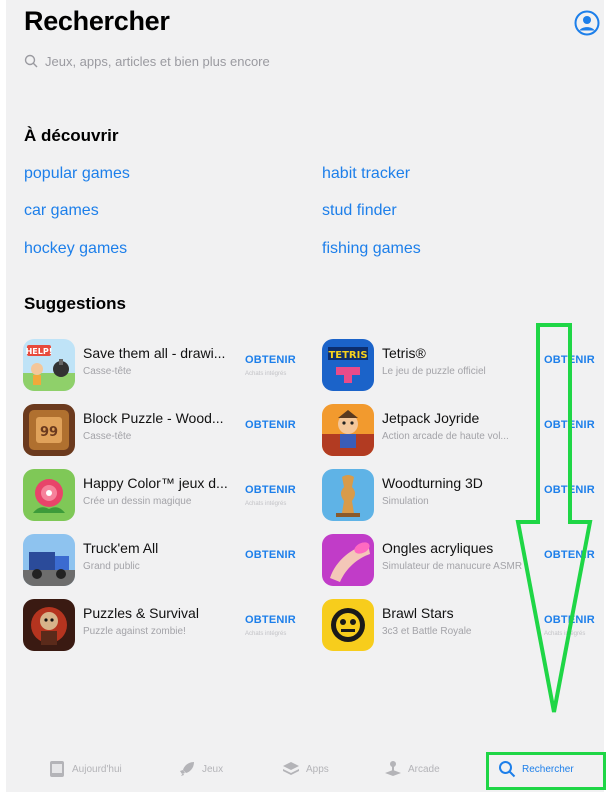 The width and height of the screenshot is (608, 792). What do you see at coordinates (546, 771) in the screenshot?
I see `tab-highlight-box` at bounding box center [546, 771].